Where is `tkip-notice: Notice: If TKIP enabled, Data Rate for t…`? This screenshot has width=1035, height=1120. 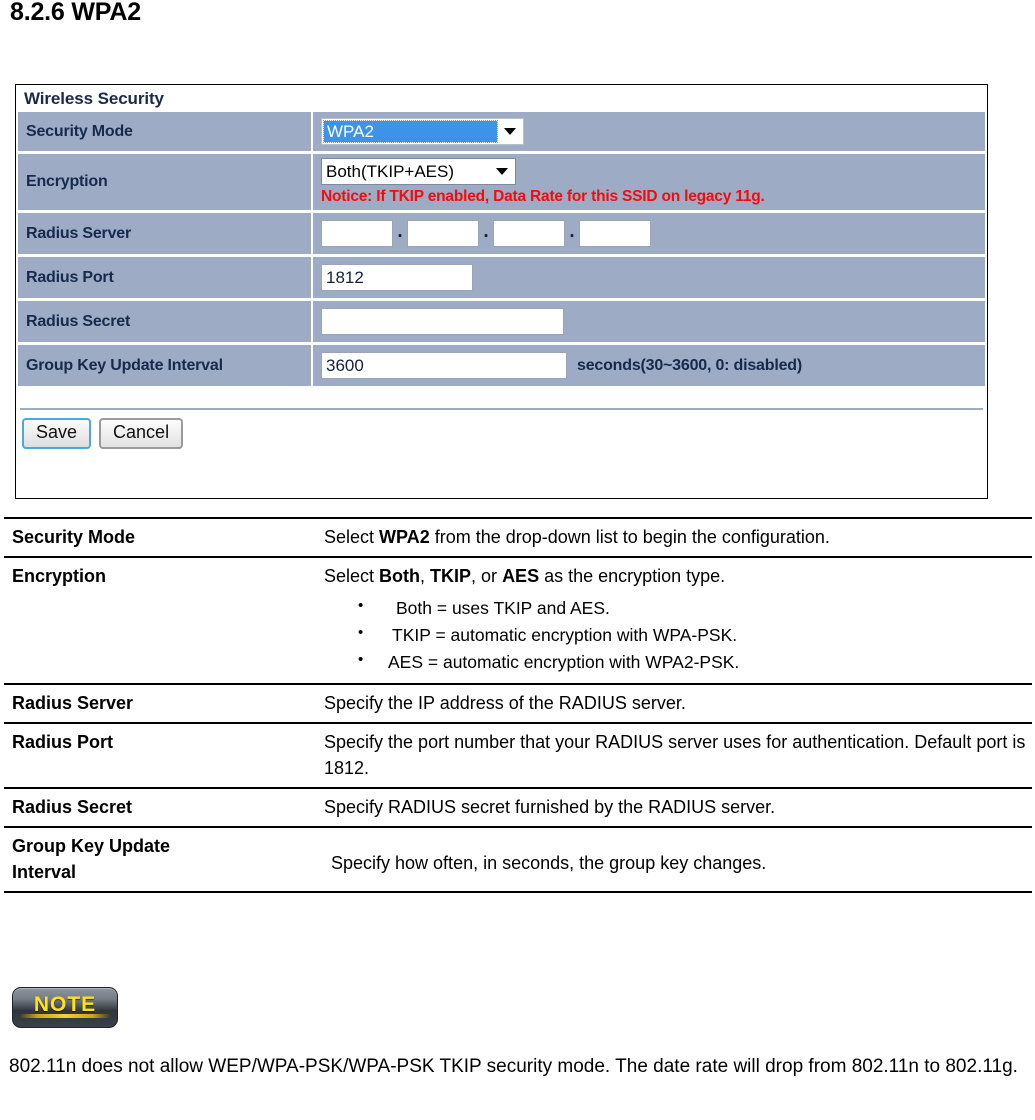
tkip-notice: Notice: If TKIP enabled, Data Rate for t… is located at coordinates (543, 196).